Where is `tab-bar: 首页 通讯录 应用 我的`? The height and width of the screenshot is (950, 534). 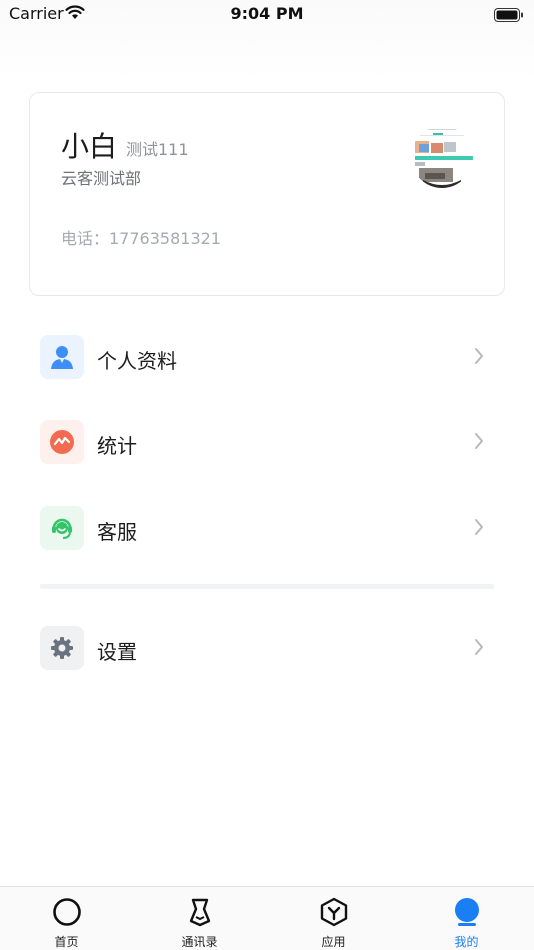 tab-bar: 首页 通讯录 应用 我的 is located at coordinates (267, 918).